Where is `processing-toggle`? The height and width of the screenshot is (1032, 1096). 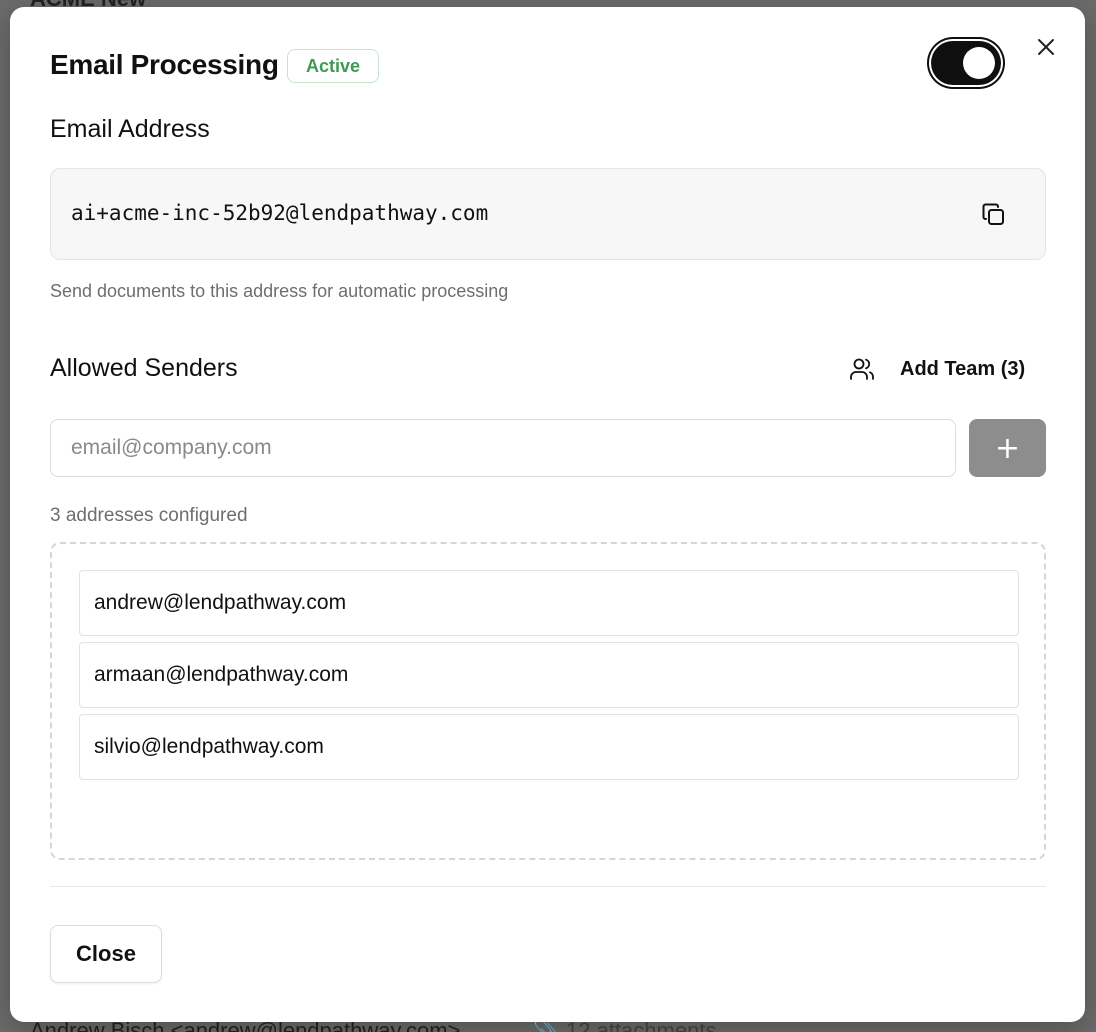 processing-toggle is located at coordinates (966, 63).